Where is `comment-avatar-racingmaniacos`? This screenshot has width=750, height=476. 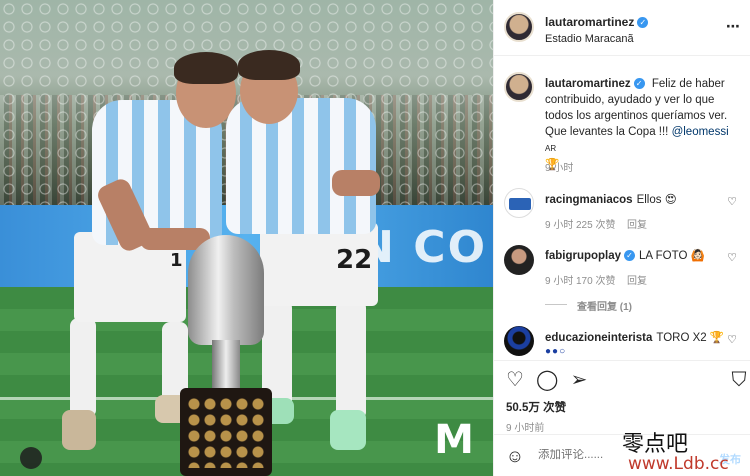
comment-avatar-racingmaniacos is located at coordinates (519, 203).